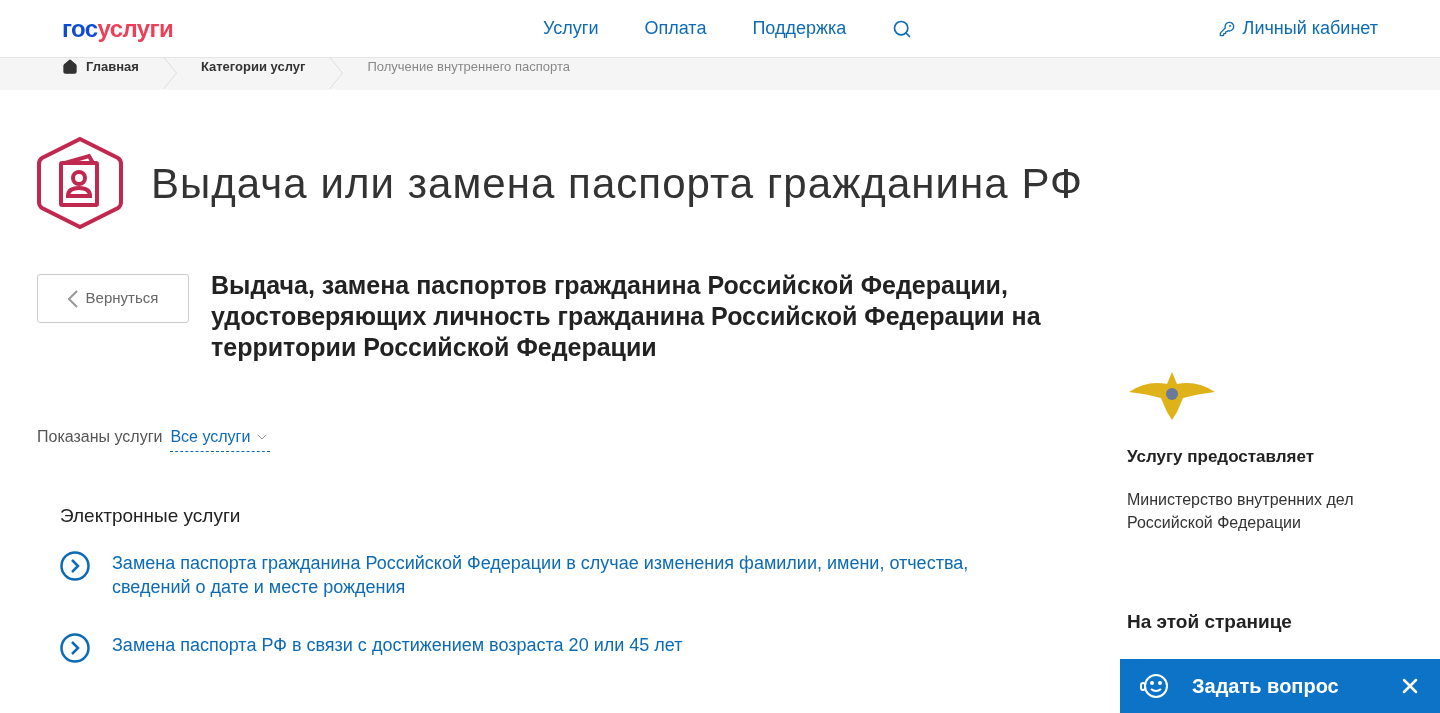 This screenshot has height=713, width=1440. I want to click on back-button: Вернуться, so click(113, 298).